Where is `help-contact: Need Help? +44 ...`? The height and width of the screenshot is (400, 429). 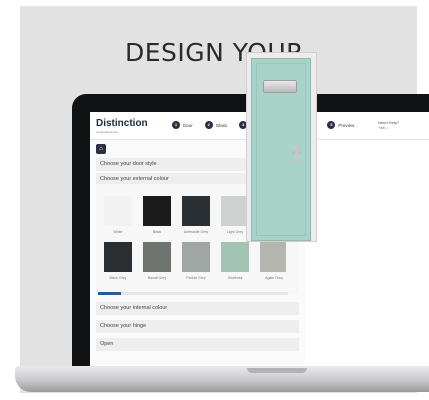
help-contact: Need Help? +44 ... is located at coordinates (388, 125).